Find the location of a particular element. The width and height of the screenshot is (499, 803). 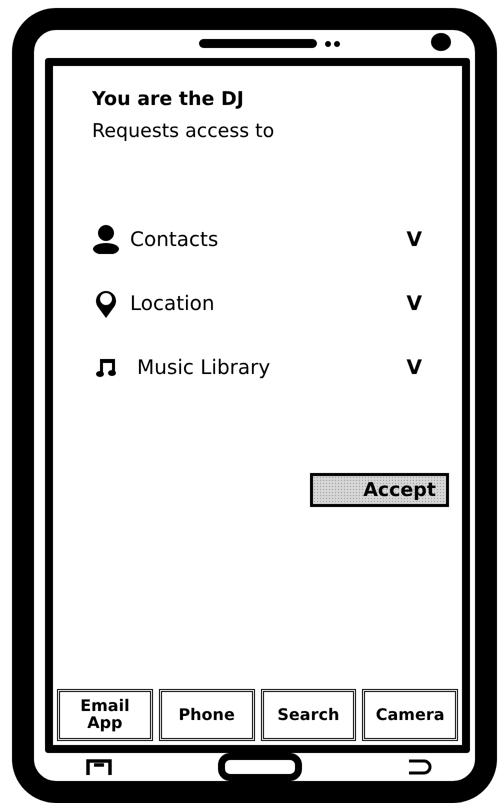

camera-lens is located at coordinates (441, 42).